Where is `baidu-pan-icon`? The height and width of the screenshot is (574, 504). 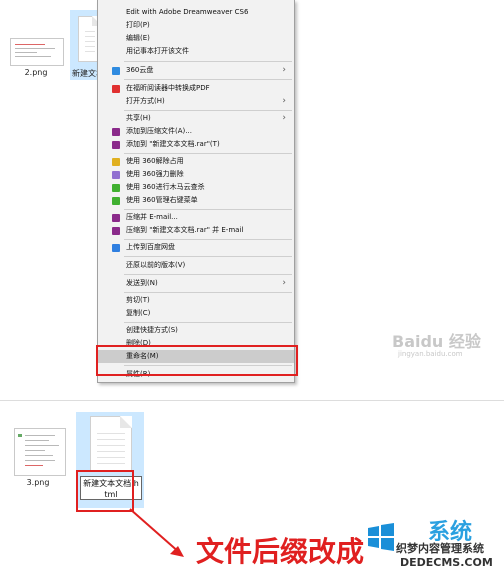
baidu-pan-icon is located at coordinates (116, 248).